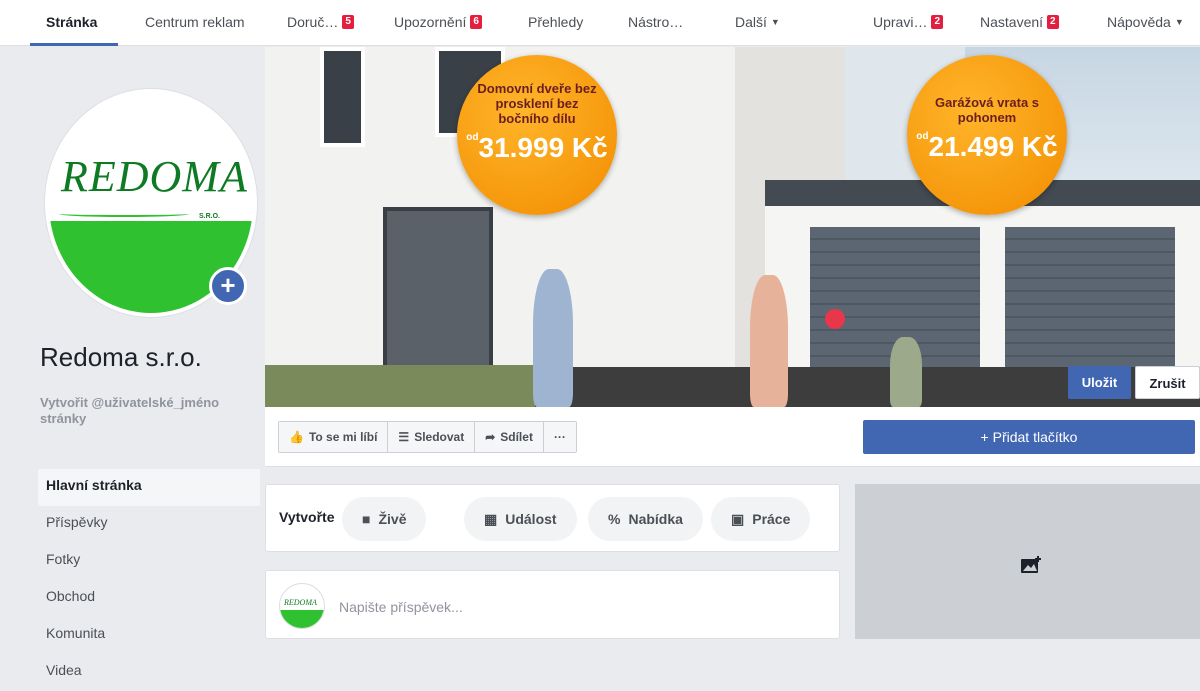 This screenshot has width=1200, height=691. I want to click on right-photo-card, so click(1027, 561).